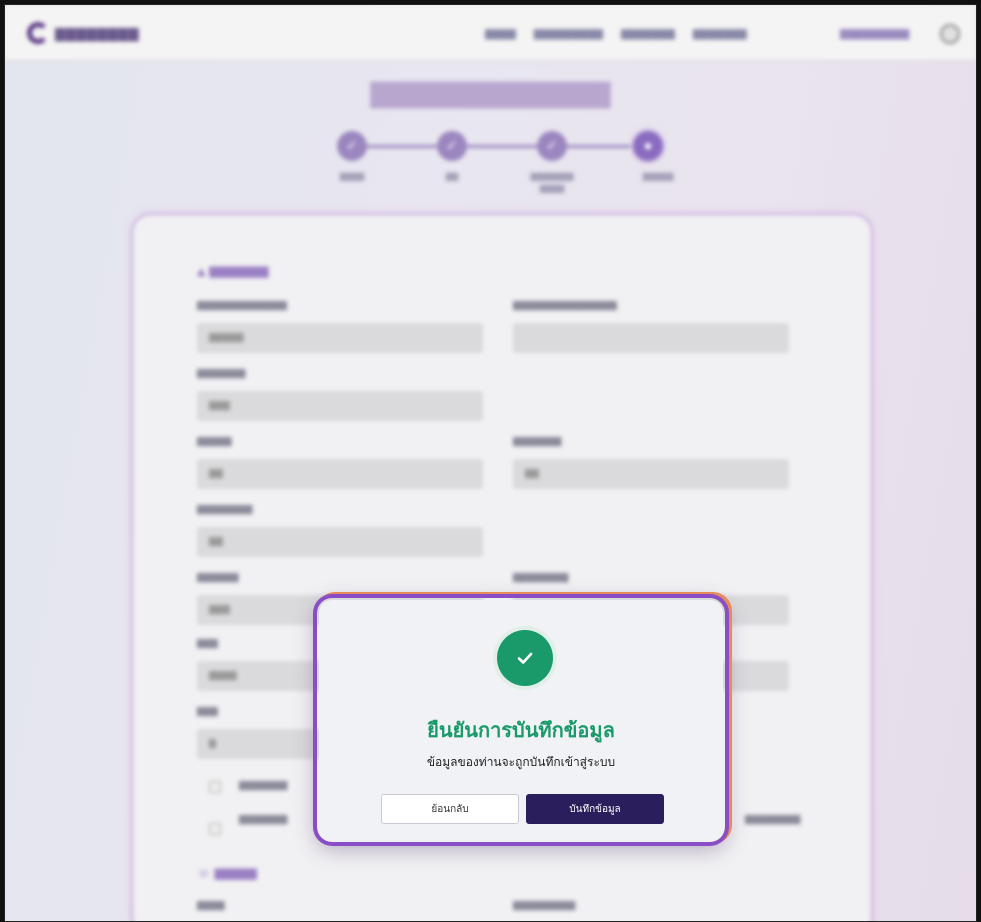 The height and width of the screenshot is (922, 981). What do you see at coordinates (658, 176) in the screenshot?
I see `step-label: ▇▇▇▇▇` at bounding box center [658, 176].